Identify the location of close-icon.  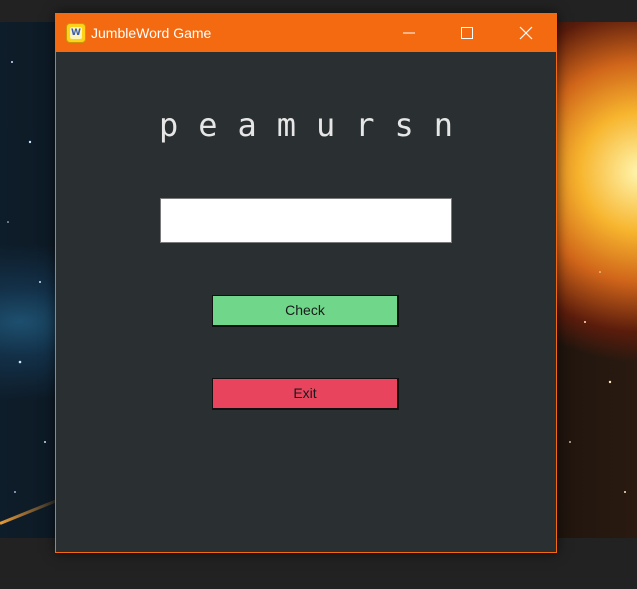
(526, 33).